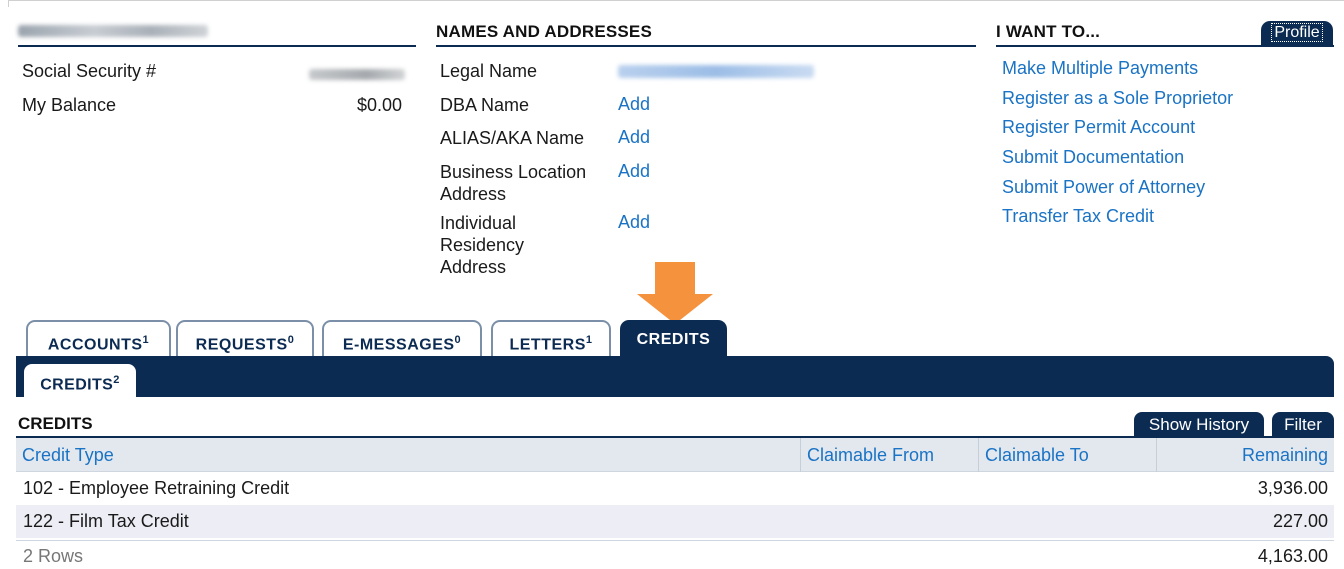 The height and width of the screenshot is (569, 1344). I want to click on ssn-value, so click(357, 74).